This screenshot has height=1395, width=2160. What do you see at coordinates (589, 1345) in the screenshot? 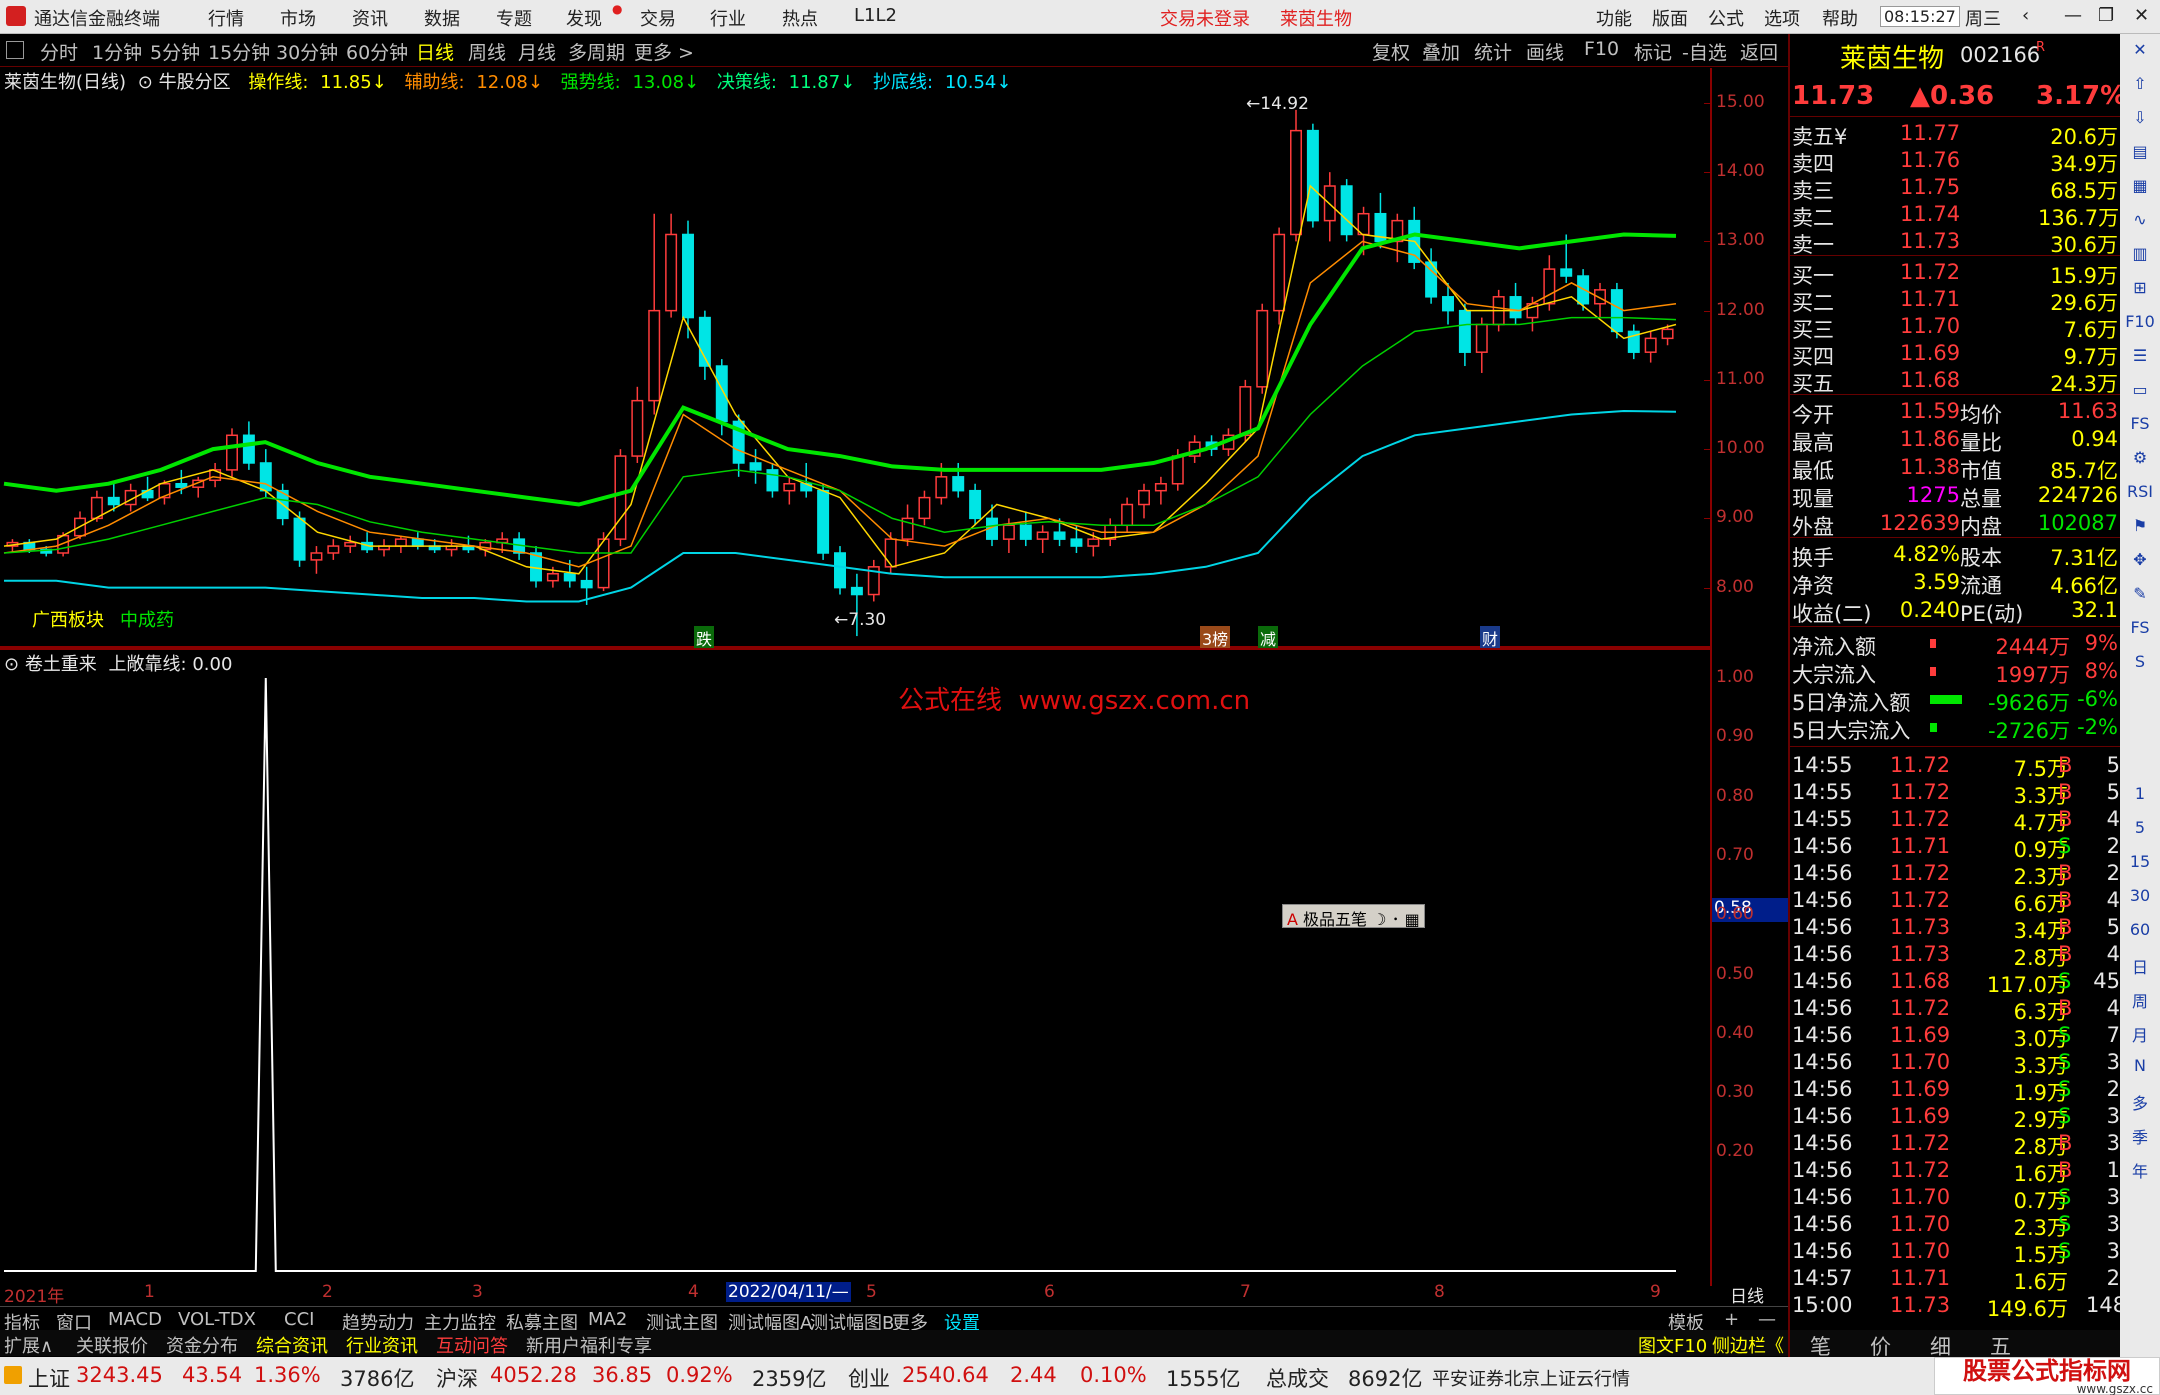
I see `info-tab-6: 新用户福利专享` at bounding box center [589, 1345].